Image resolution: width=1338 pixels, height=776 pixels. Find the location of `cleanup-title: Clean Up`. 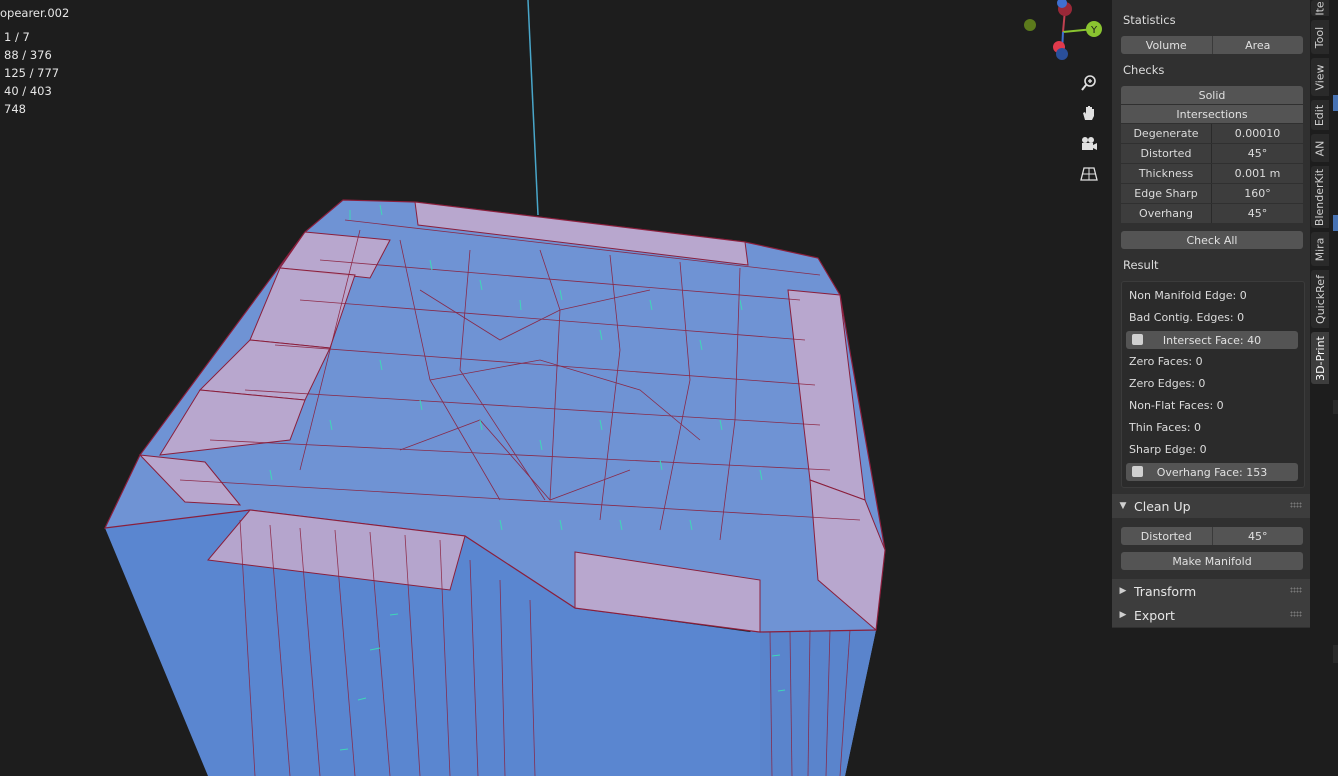

cleanup-title: Clean Up is located at coordinates (1162, 506).